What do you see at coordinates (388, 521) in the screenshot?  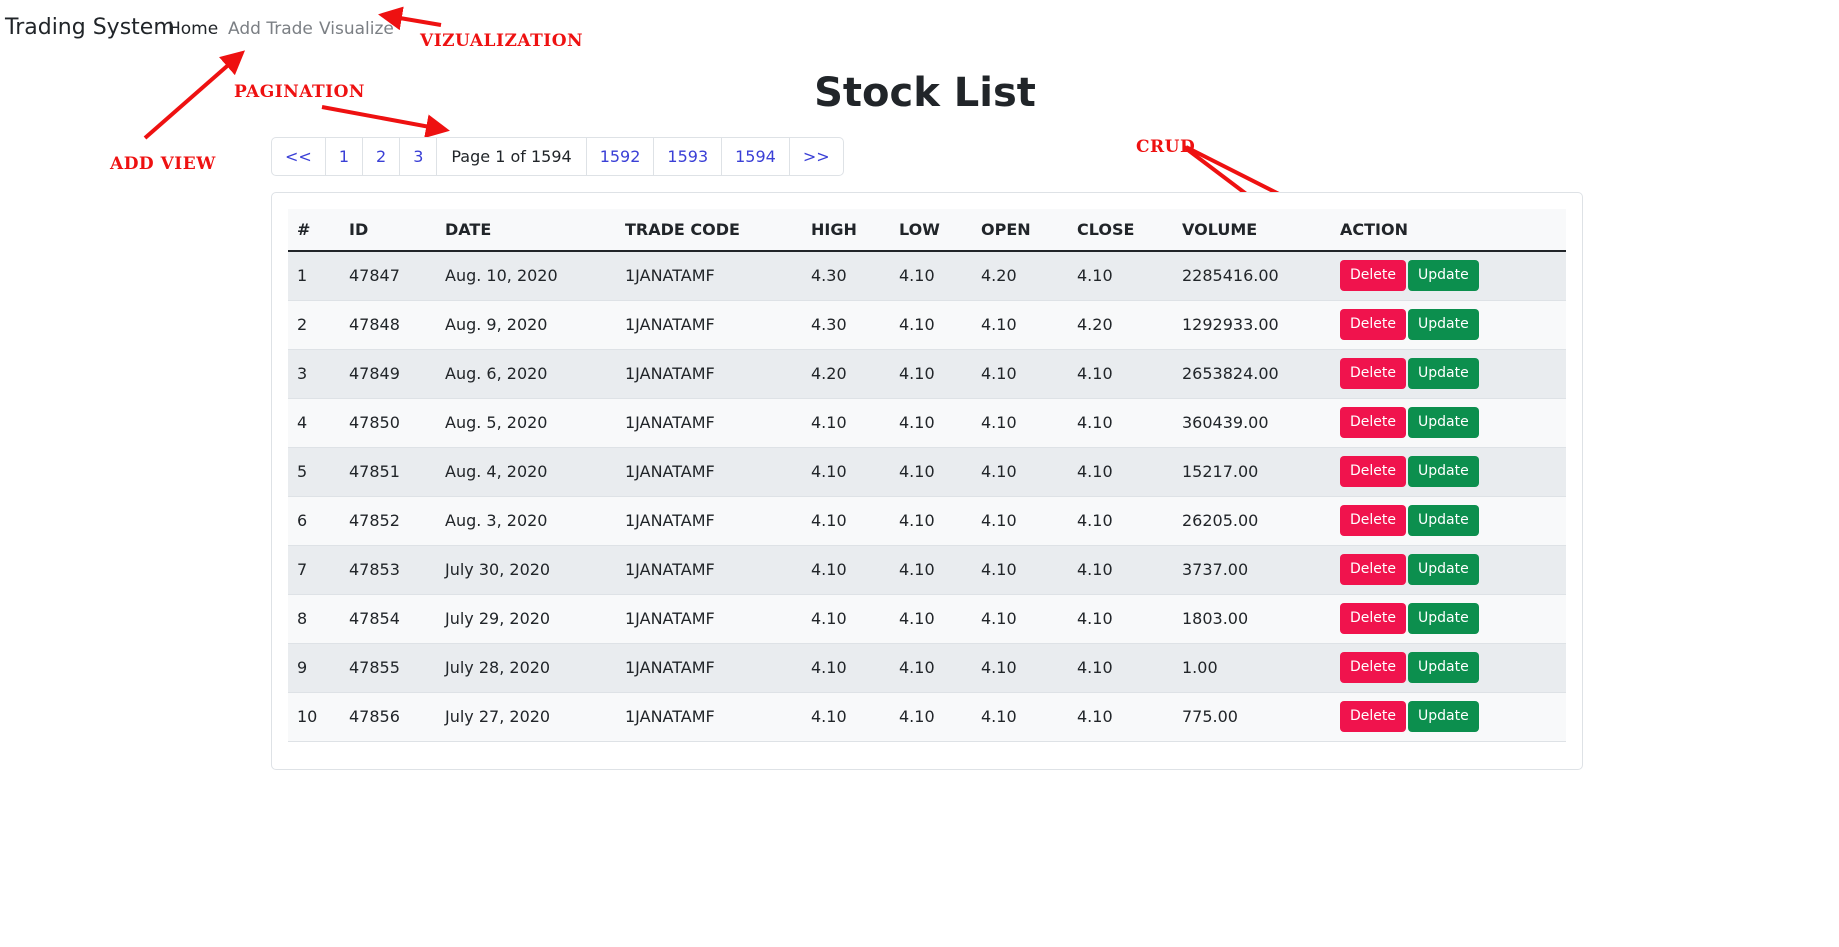 I see `trade-id-cell: 47852` at bounding box center [388, 521].